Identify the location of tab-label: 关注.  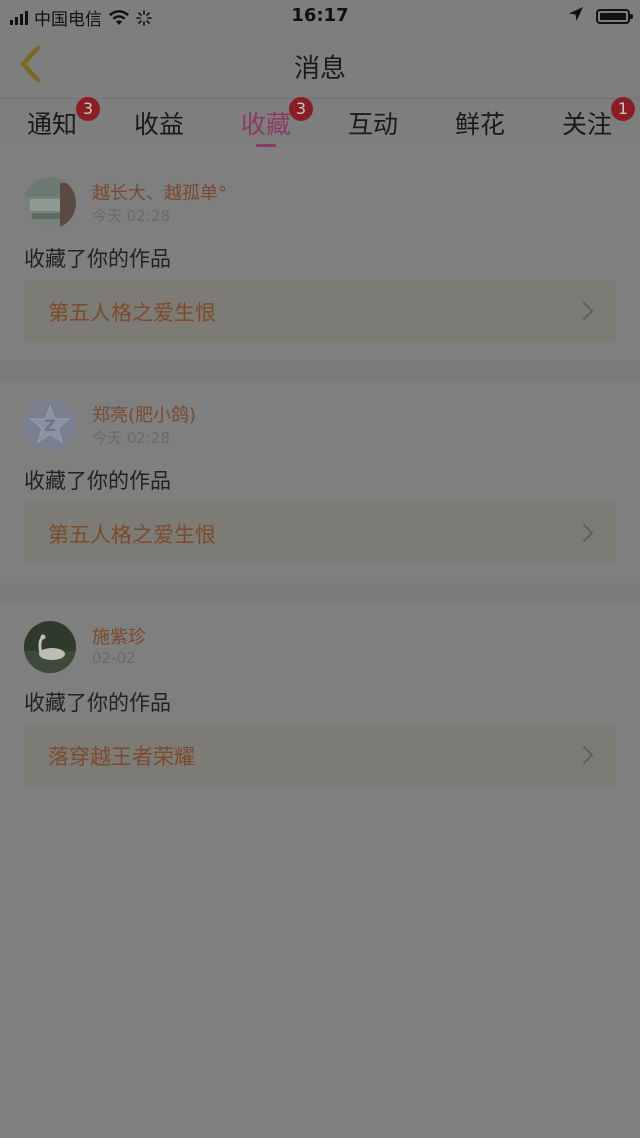
(586, 124).